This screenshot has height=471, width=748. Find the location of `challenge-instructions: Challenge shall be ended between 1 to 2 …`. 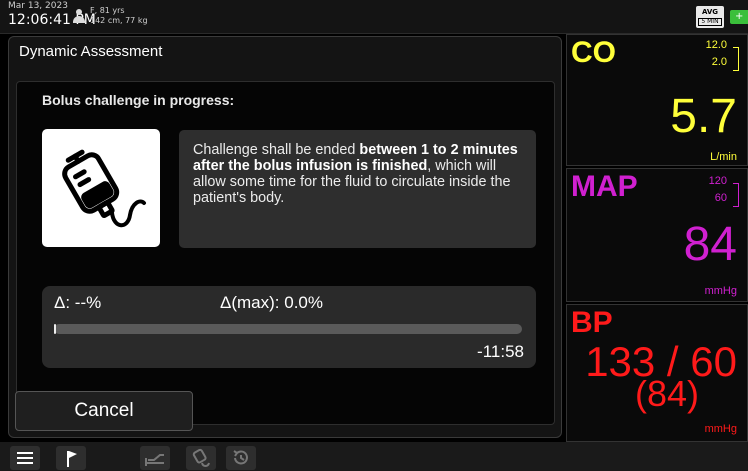

challenge-instructions: Challenge shall be ended between 1 to 2 … is located at coordinates (357, 189).